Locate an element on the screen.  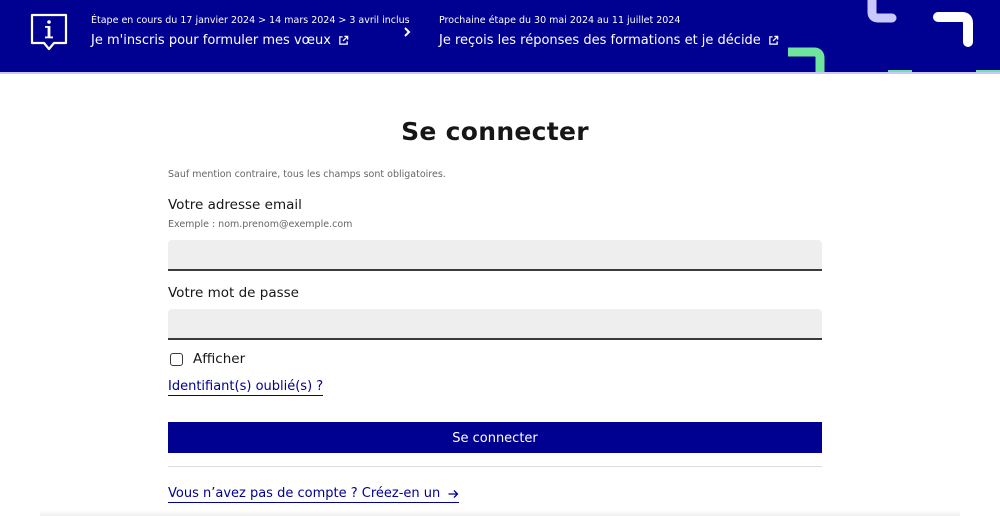
password-label: Votre mot de passe is located at coordinates (233, 293).